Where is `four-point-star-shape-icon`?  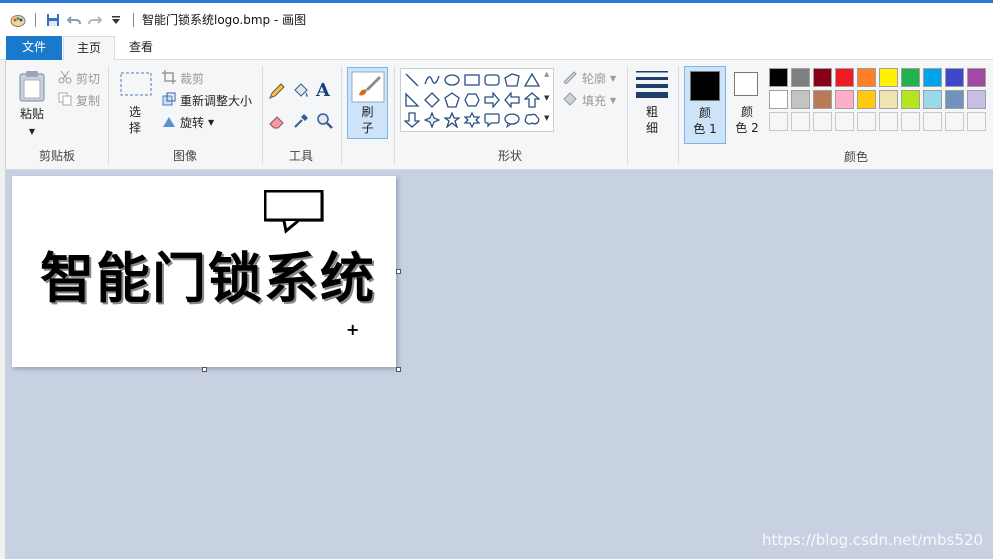 four-point-star-shape-icon is located at coordinates (432, 120).